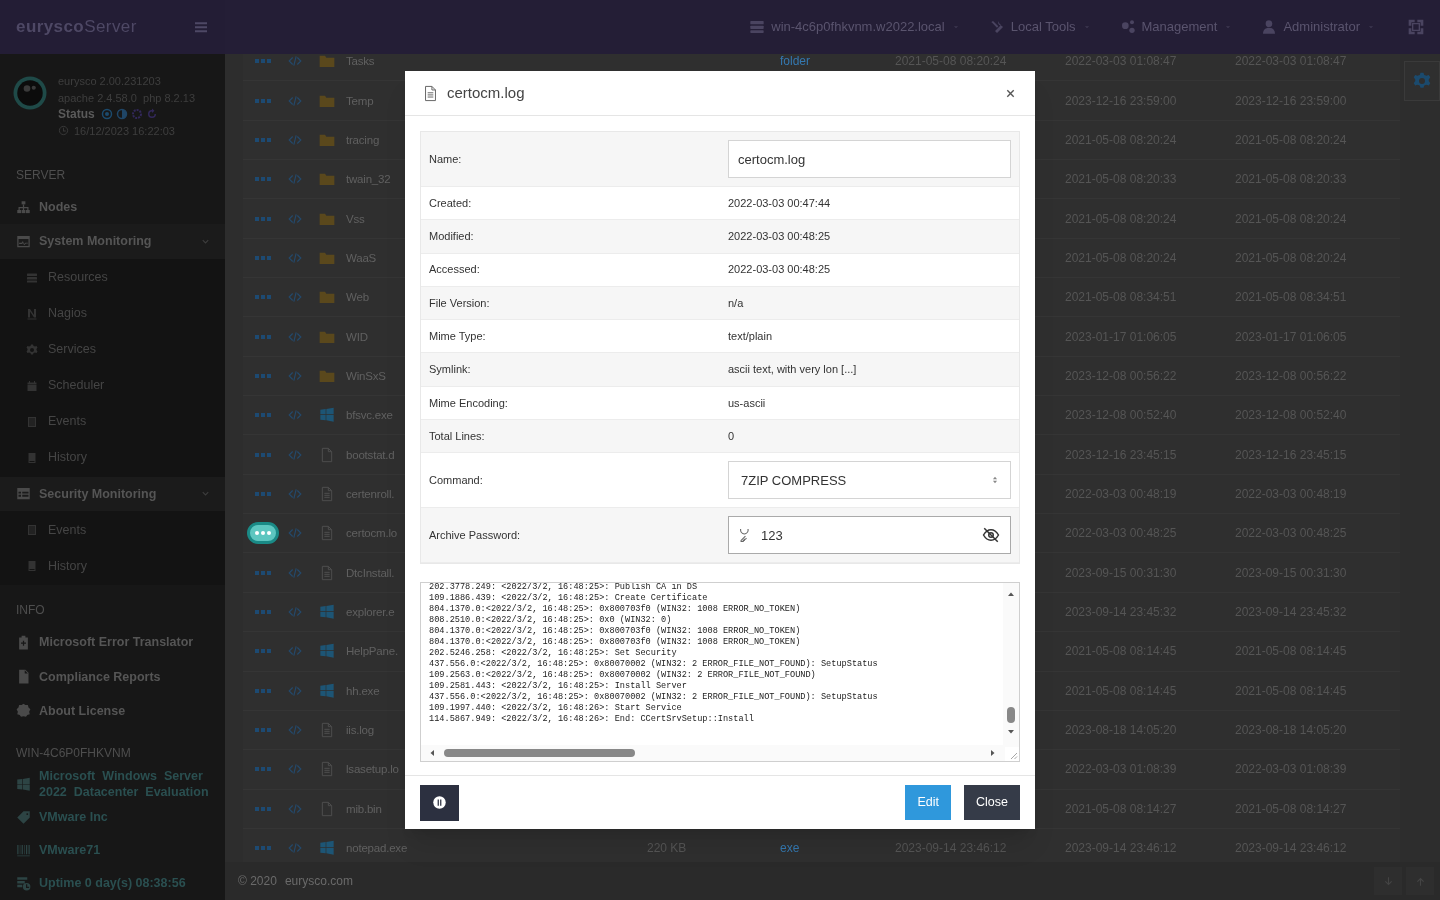  Describe the element at coordinates (1127, 27) in the screenshot. I see `gears-icon` at that location.